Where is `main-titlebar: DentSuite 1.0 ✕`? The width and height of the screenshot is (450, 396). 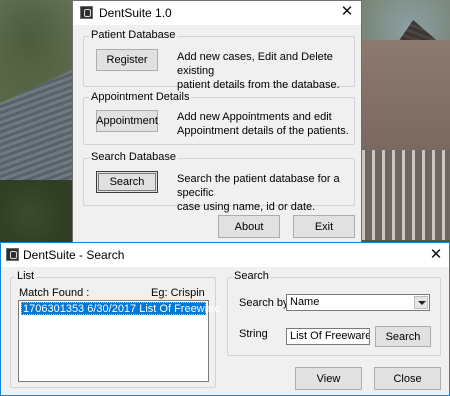
main-titlebar: DentSuite 1.0 ✕ is located at coordinates (217, 13).